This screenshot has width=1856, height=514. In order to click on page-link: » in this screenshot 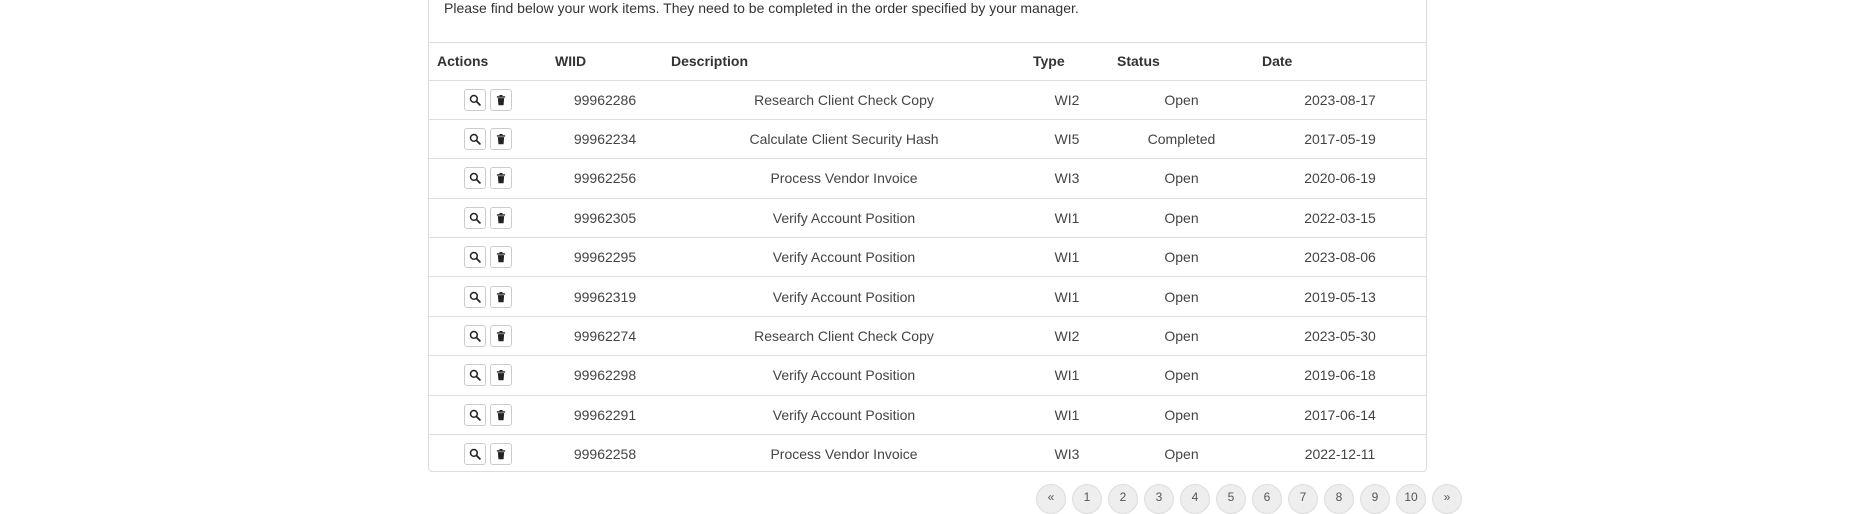, I will do `click(1447, 499)`.